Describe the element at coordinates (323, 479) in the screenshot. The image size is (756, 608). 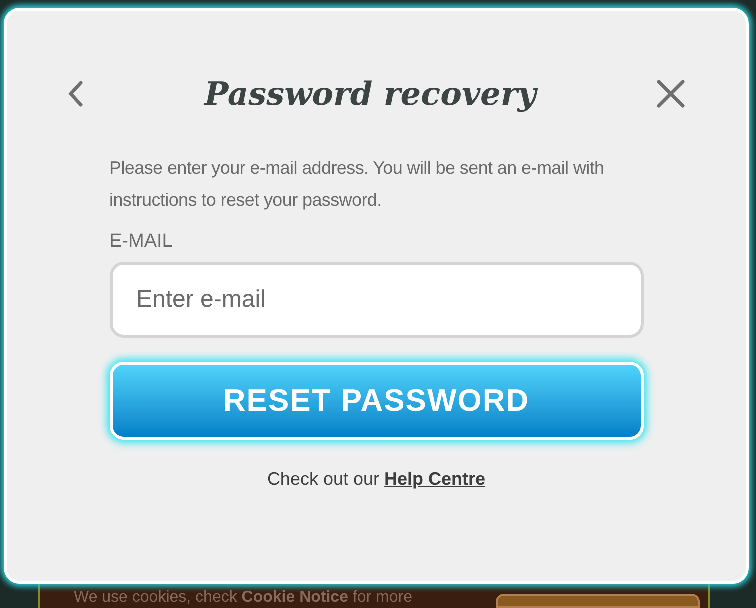
I see `help-text: Check out our` at that location.